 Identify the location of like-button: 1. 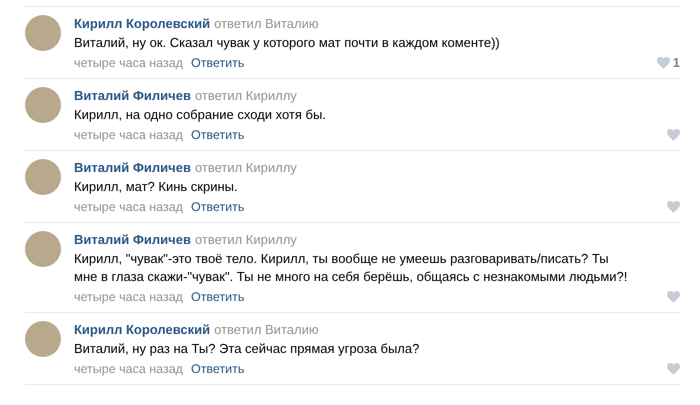
(668, 63).